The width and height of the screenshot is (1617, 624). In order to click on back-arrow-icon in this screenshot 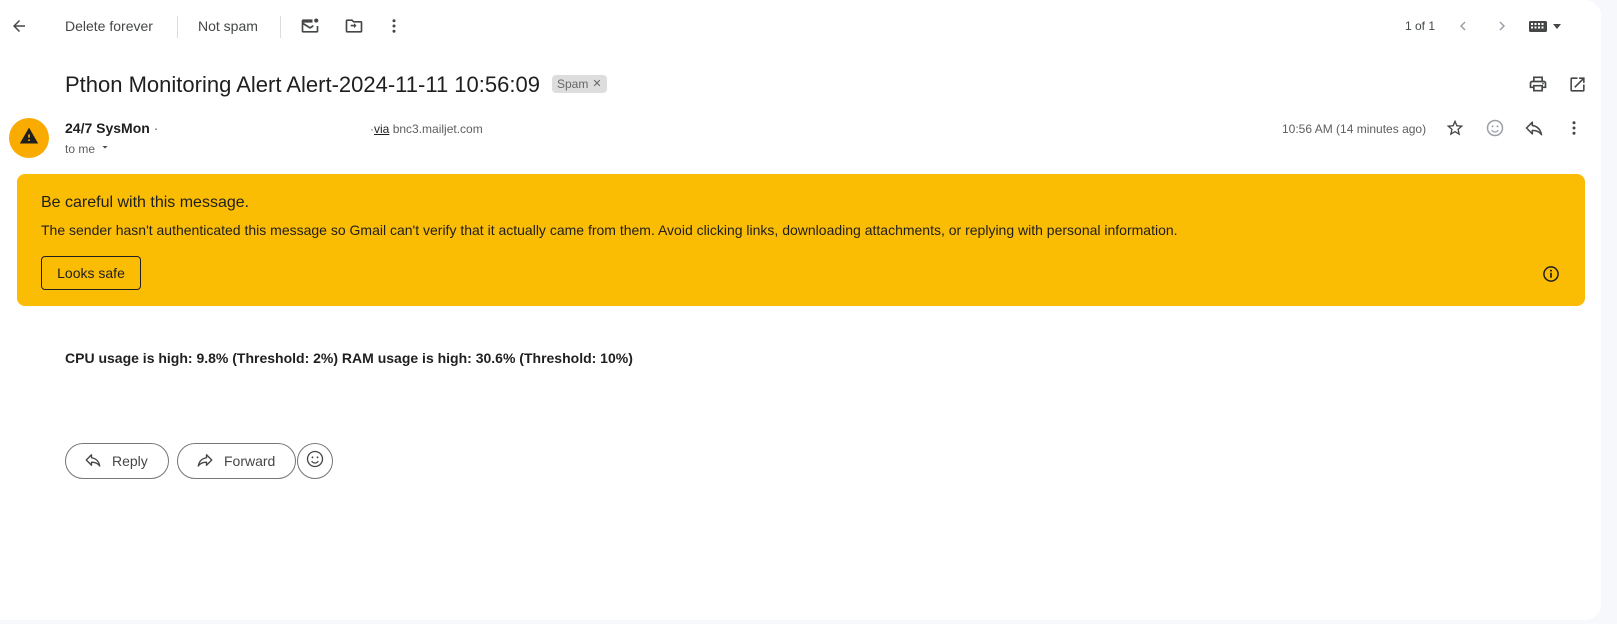, I will do `click(19, 26)`.